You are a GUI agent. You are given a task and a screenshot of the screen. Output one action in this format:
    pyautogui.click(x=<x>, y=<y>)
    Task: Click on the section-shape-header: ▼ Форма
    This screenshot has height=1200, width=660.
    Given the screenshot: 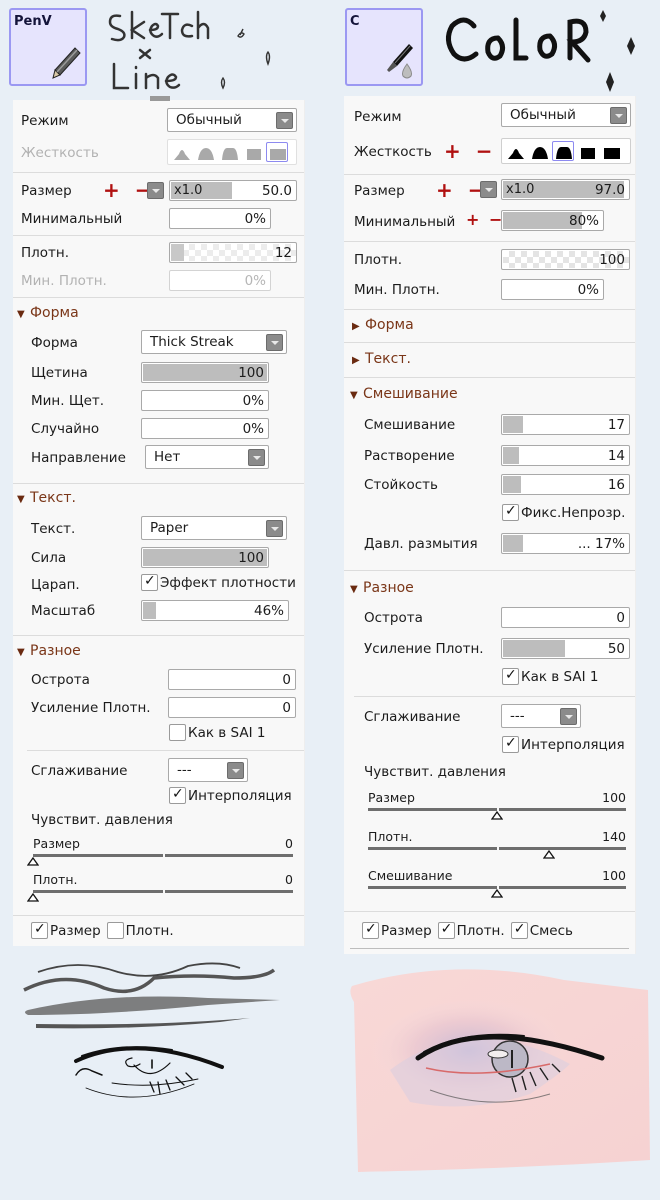 What is the action you would take?
    pyautogui.click(x=48, y=313)
    